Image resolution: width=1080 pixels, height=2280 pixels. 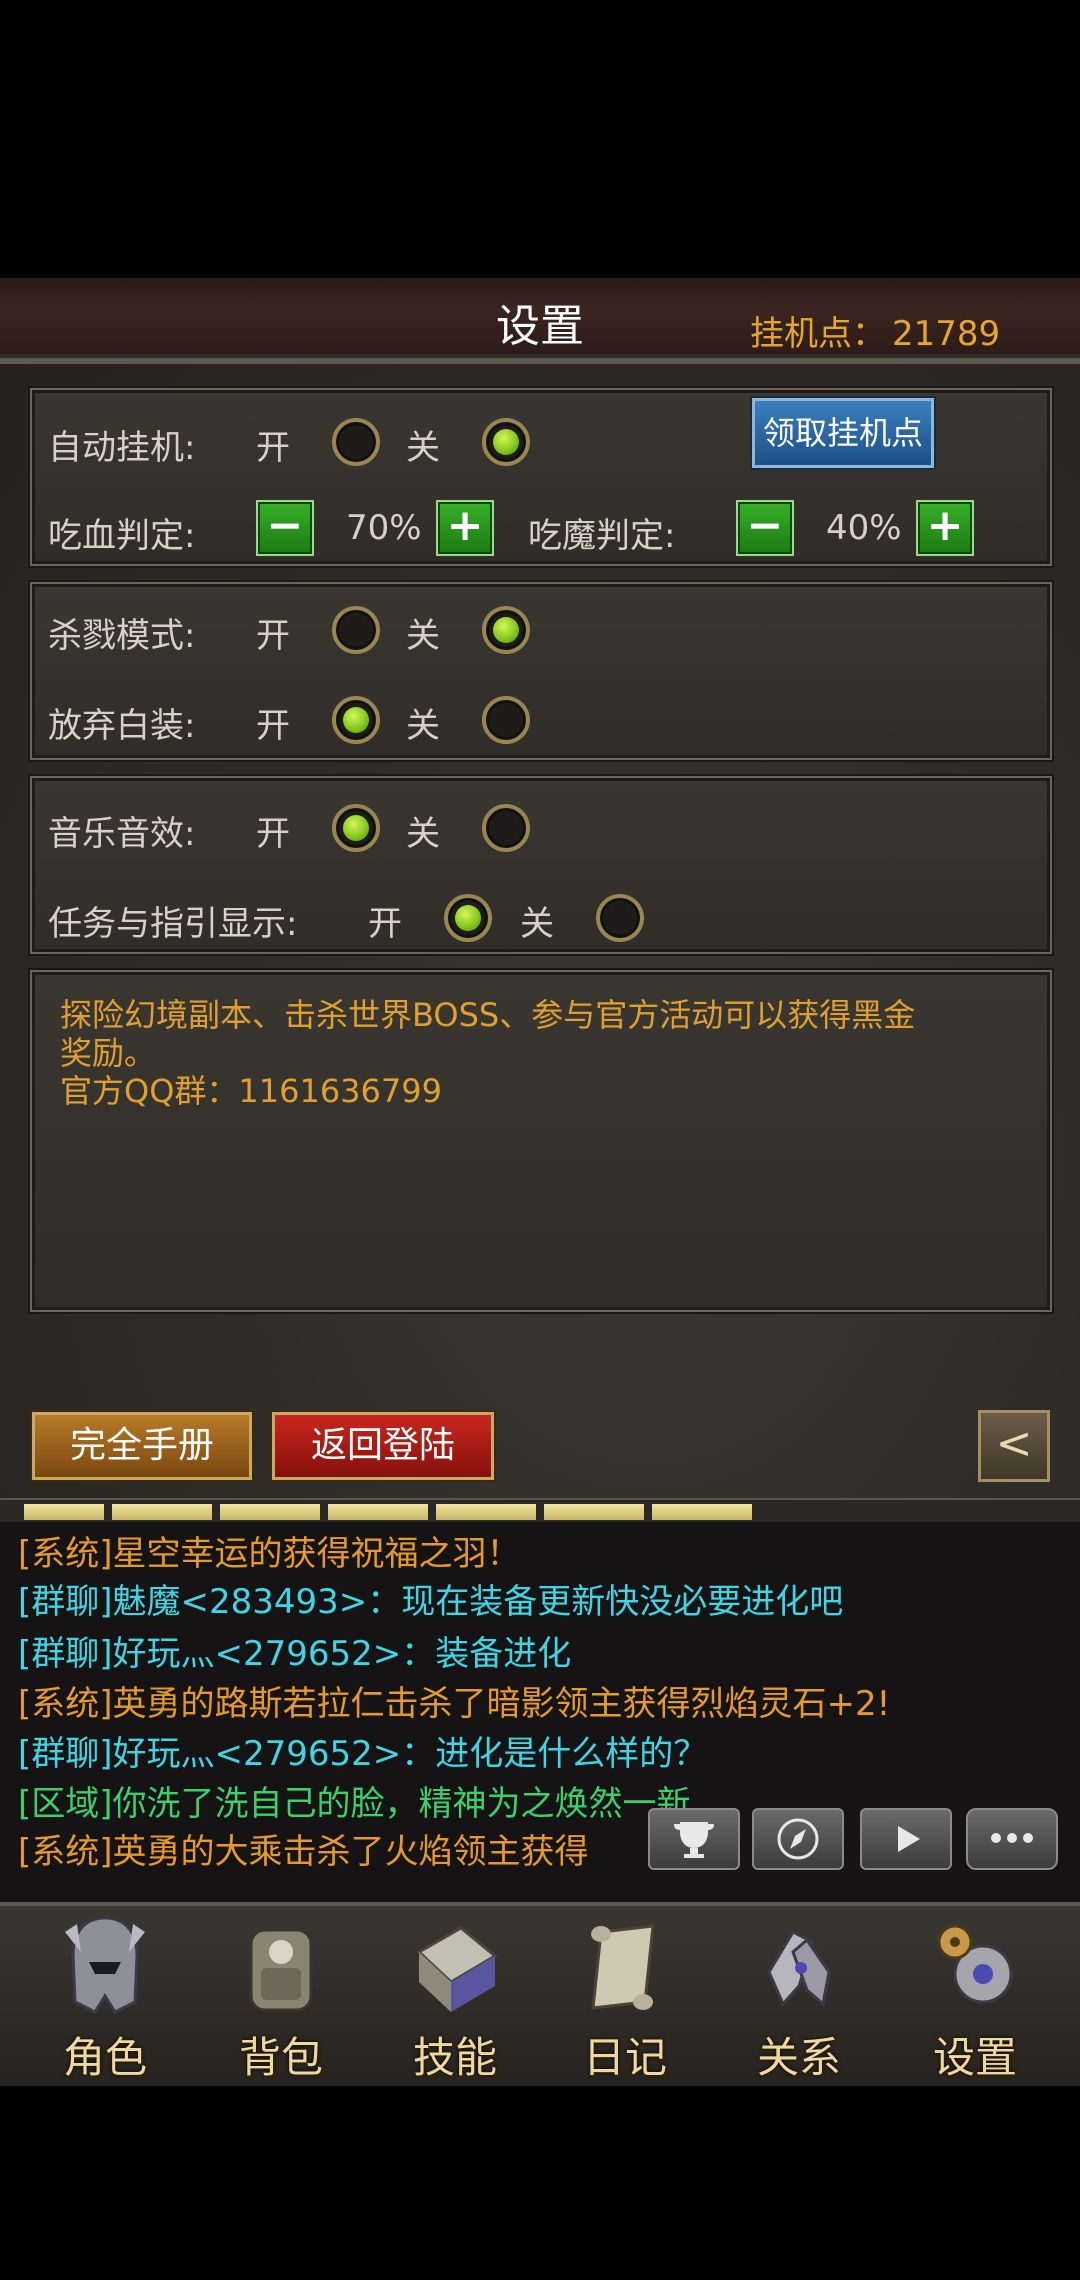 What do you see at coordinates (975, 1964) in the screenshot?
I see `gear-icon` at bounding box center [975, 1964].